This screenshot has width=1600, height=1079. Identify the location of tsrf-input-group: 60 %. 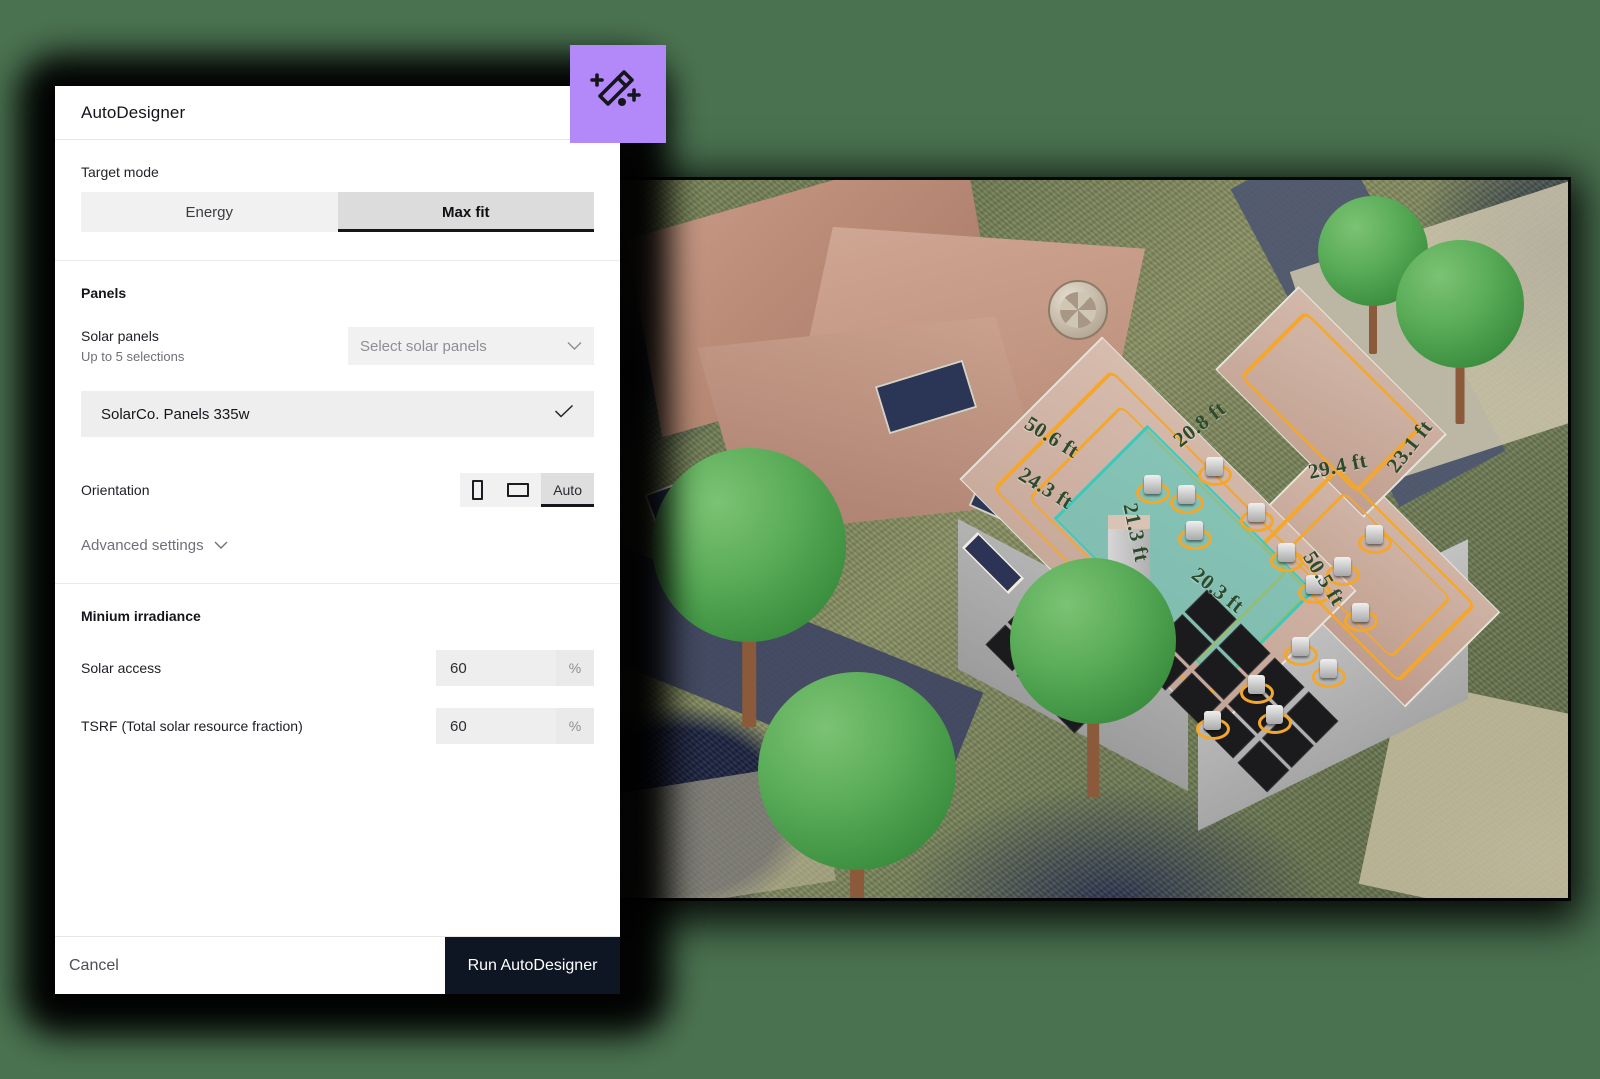
(515, 726).